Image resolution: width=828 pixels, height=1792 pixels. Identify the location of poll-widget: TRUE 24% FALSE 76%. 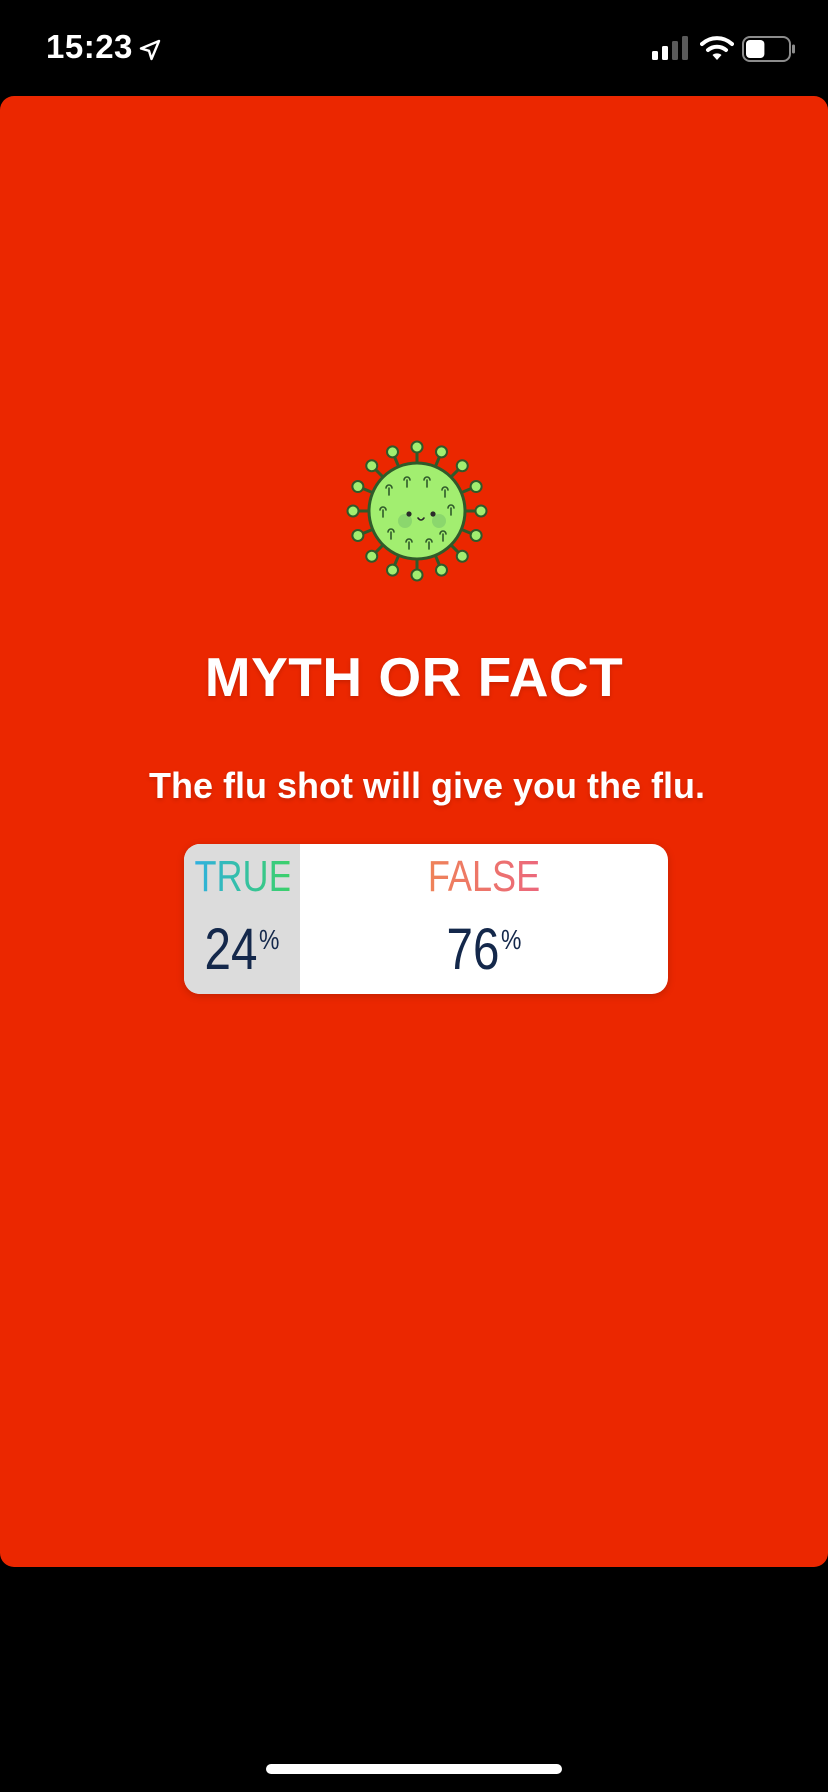
(426, 919).